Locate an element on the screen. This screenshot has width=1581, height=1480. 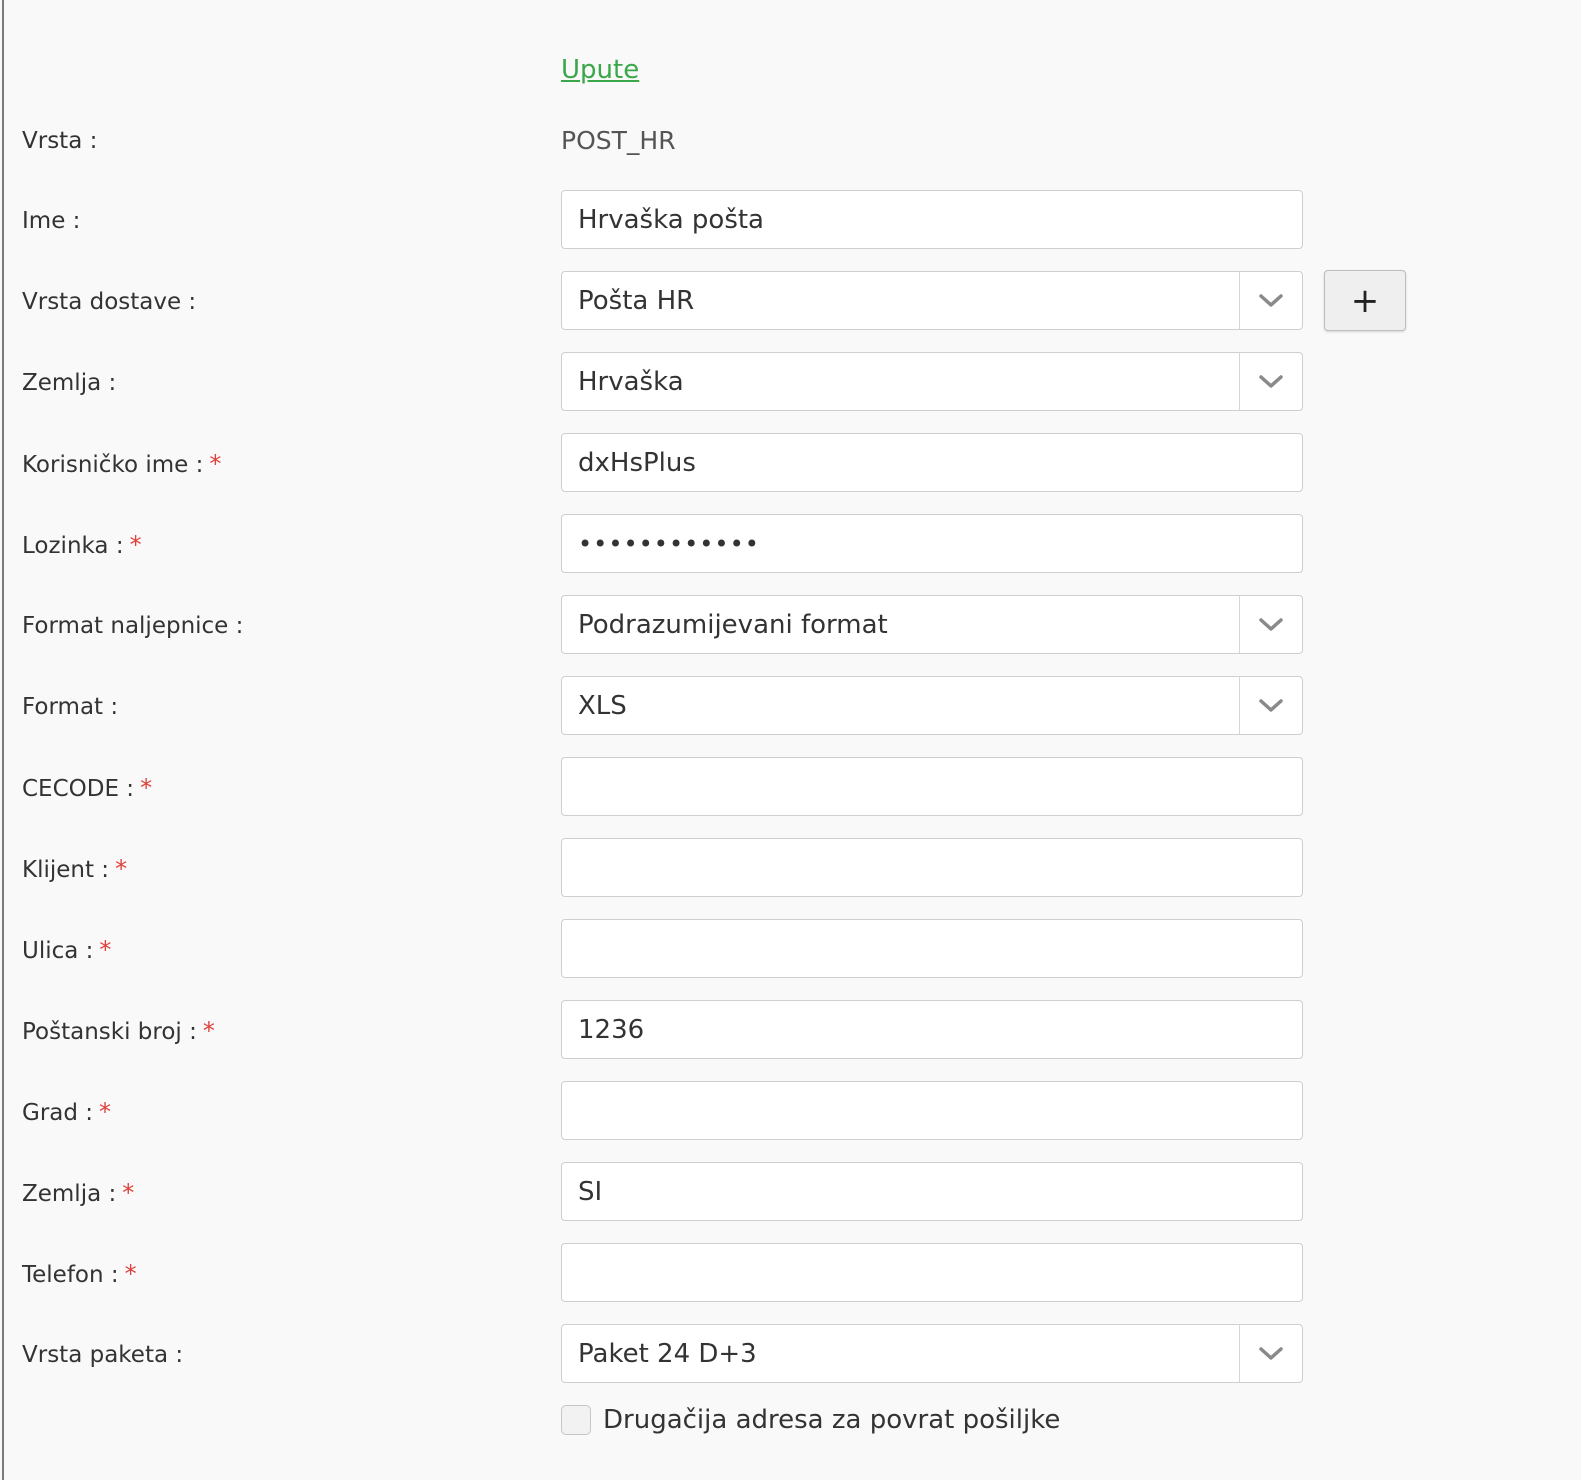
ulica-input is located at coordinates (932, 948).